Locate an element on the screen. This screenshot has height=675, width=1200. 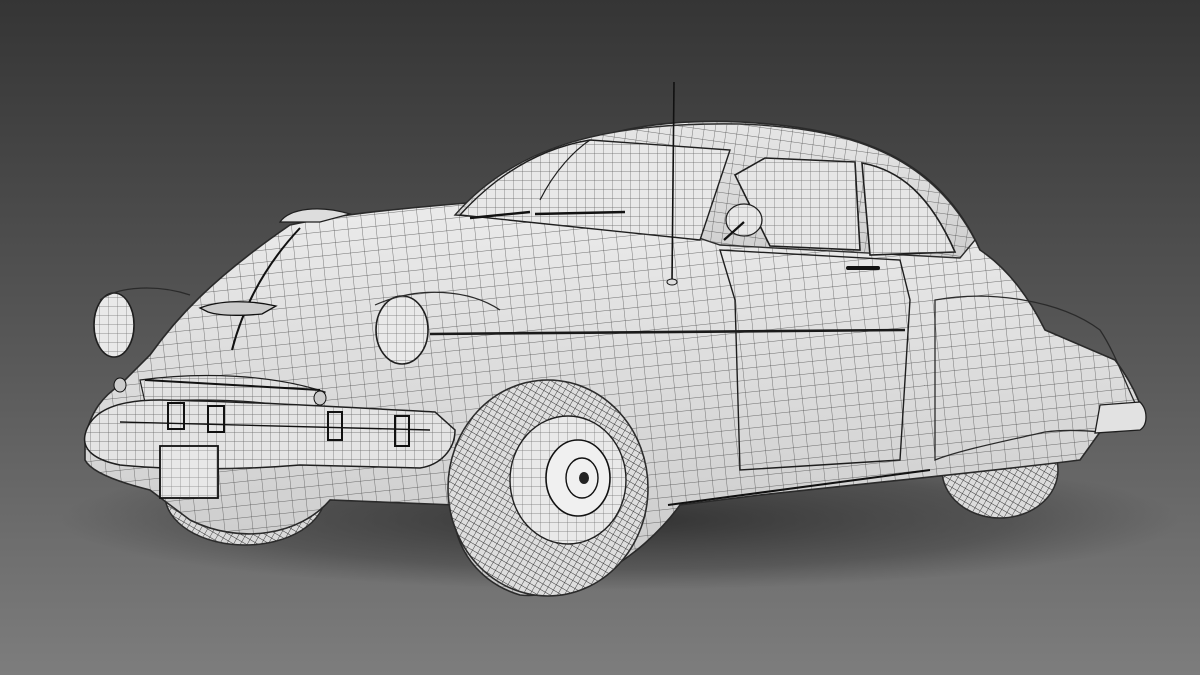
headlight-left is located at coordinates (114, 325).